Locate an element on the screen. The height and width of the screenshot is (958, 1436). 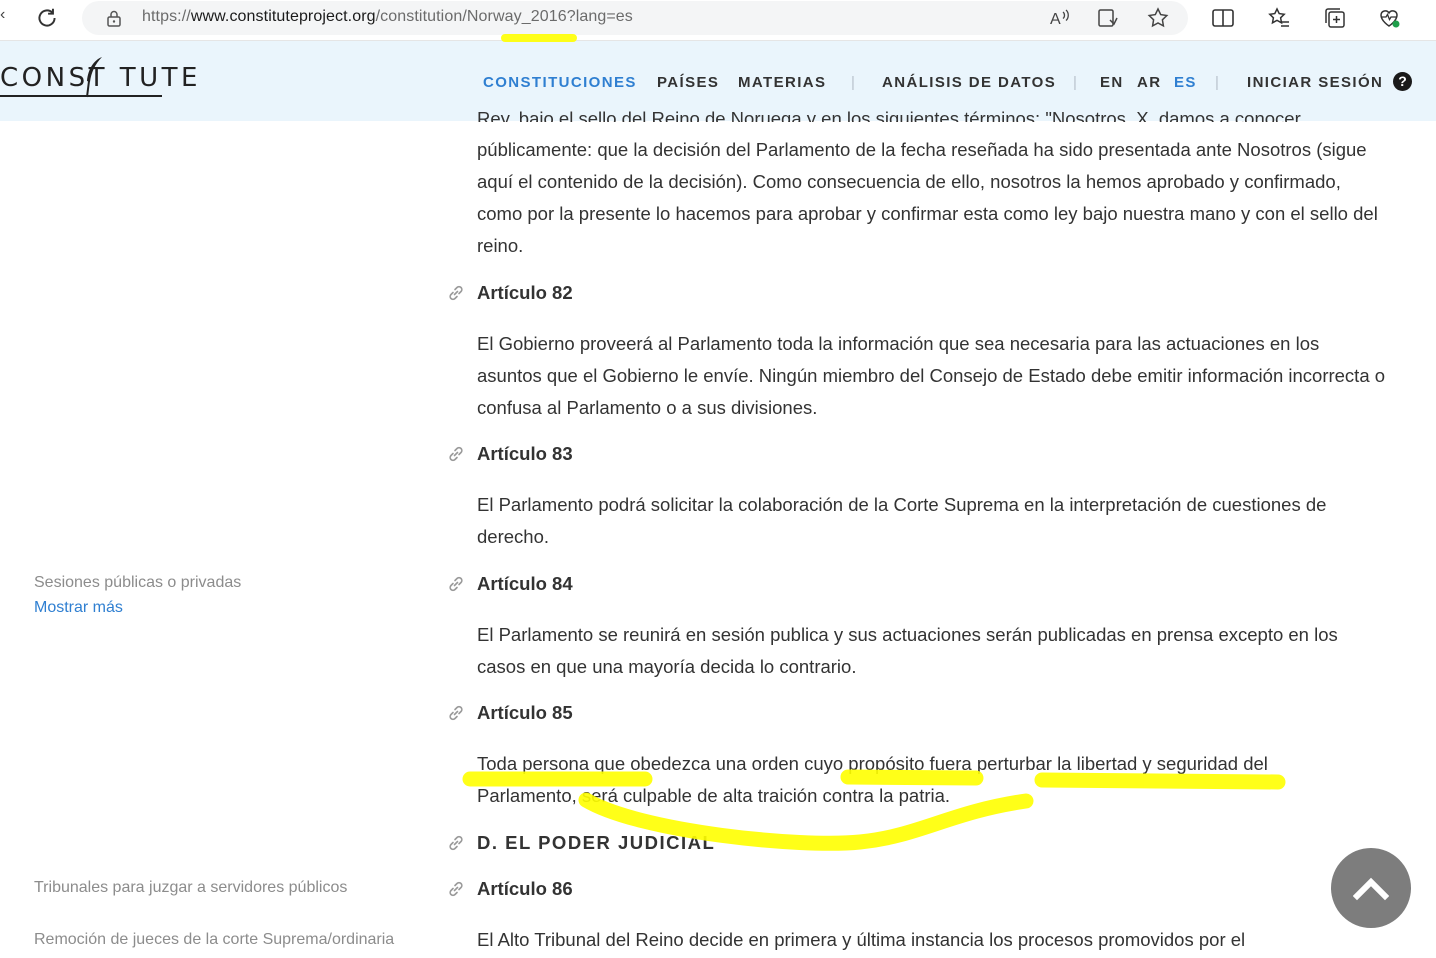
nav-constituciones: CONSTITUCIONES is located at coordinates (560, 82).